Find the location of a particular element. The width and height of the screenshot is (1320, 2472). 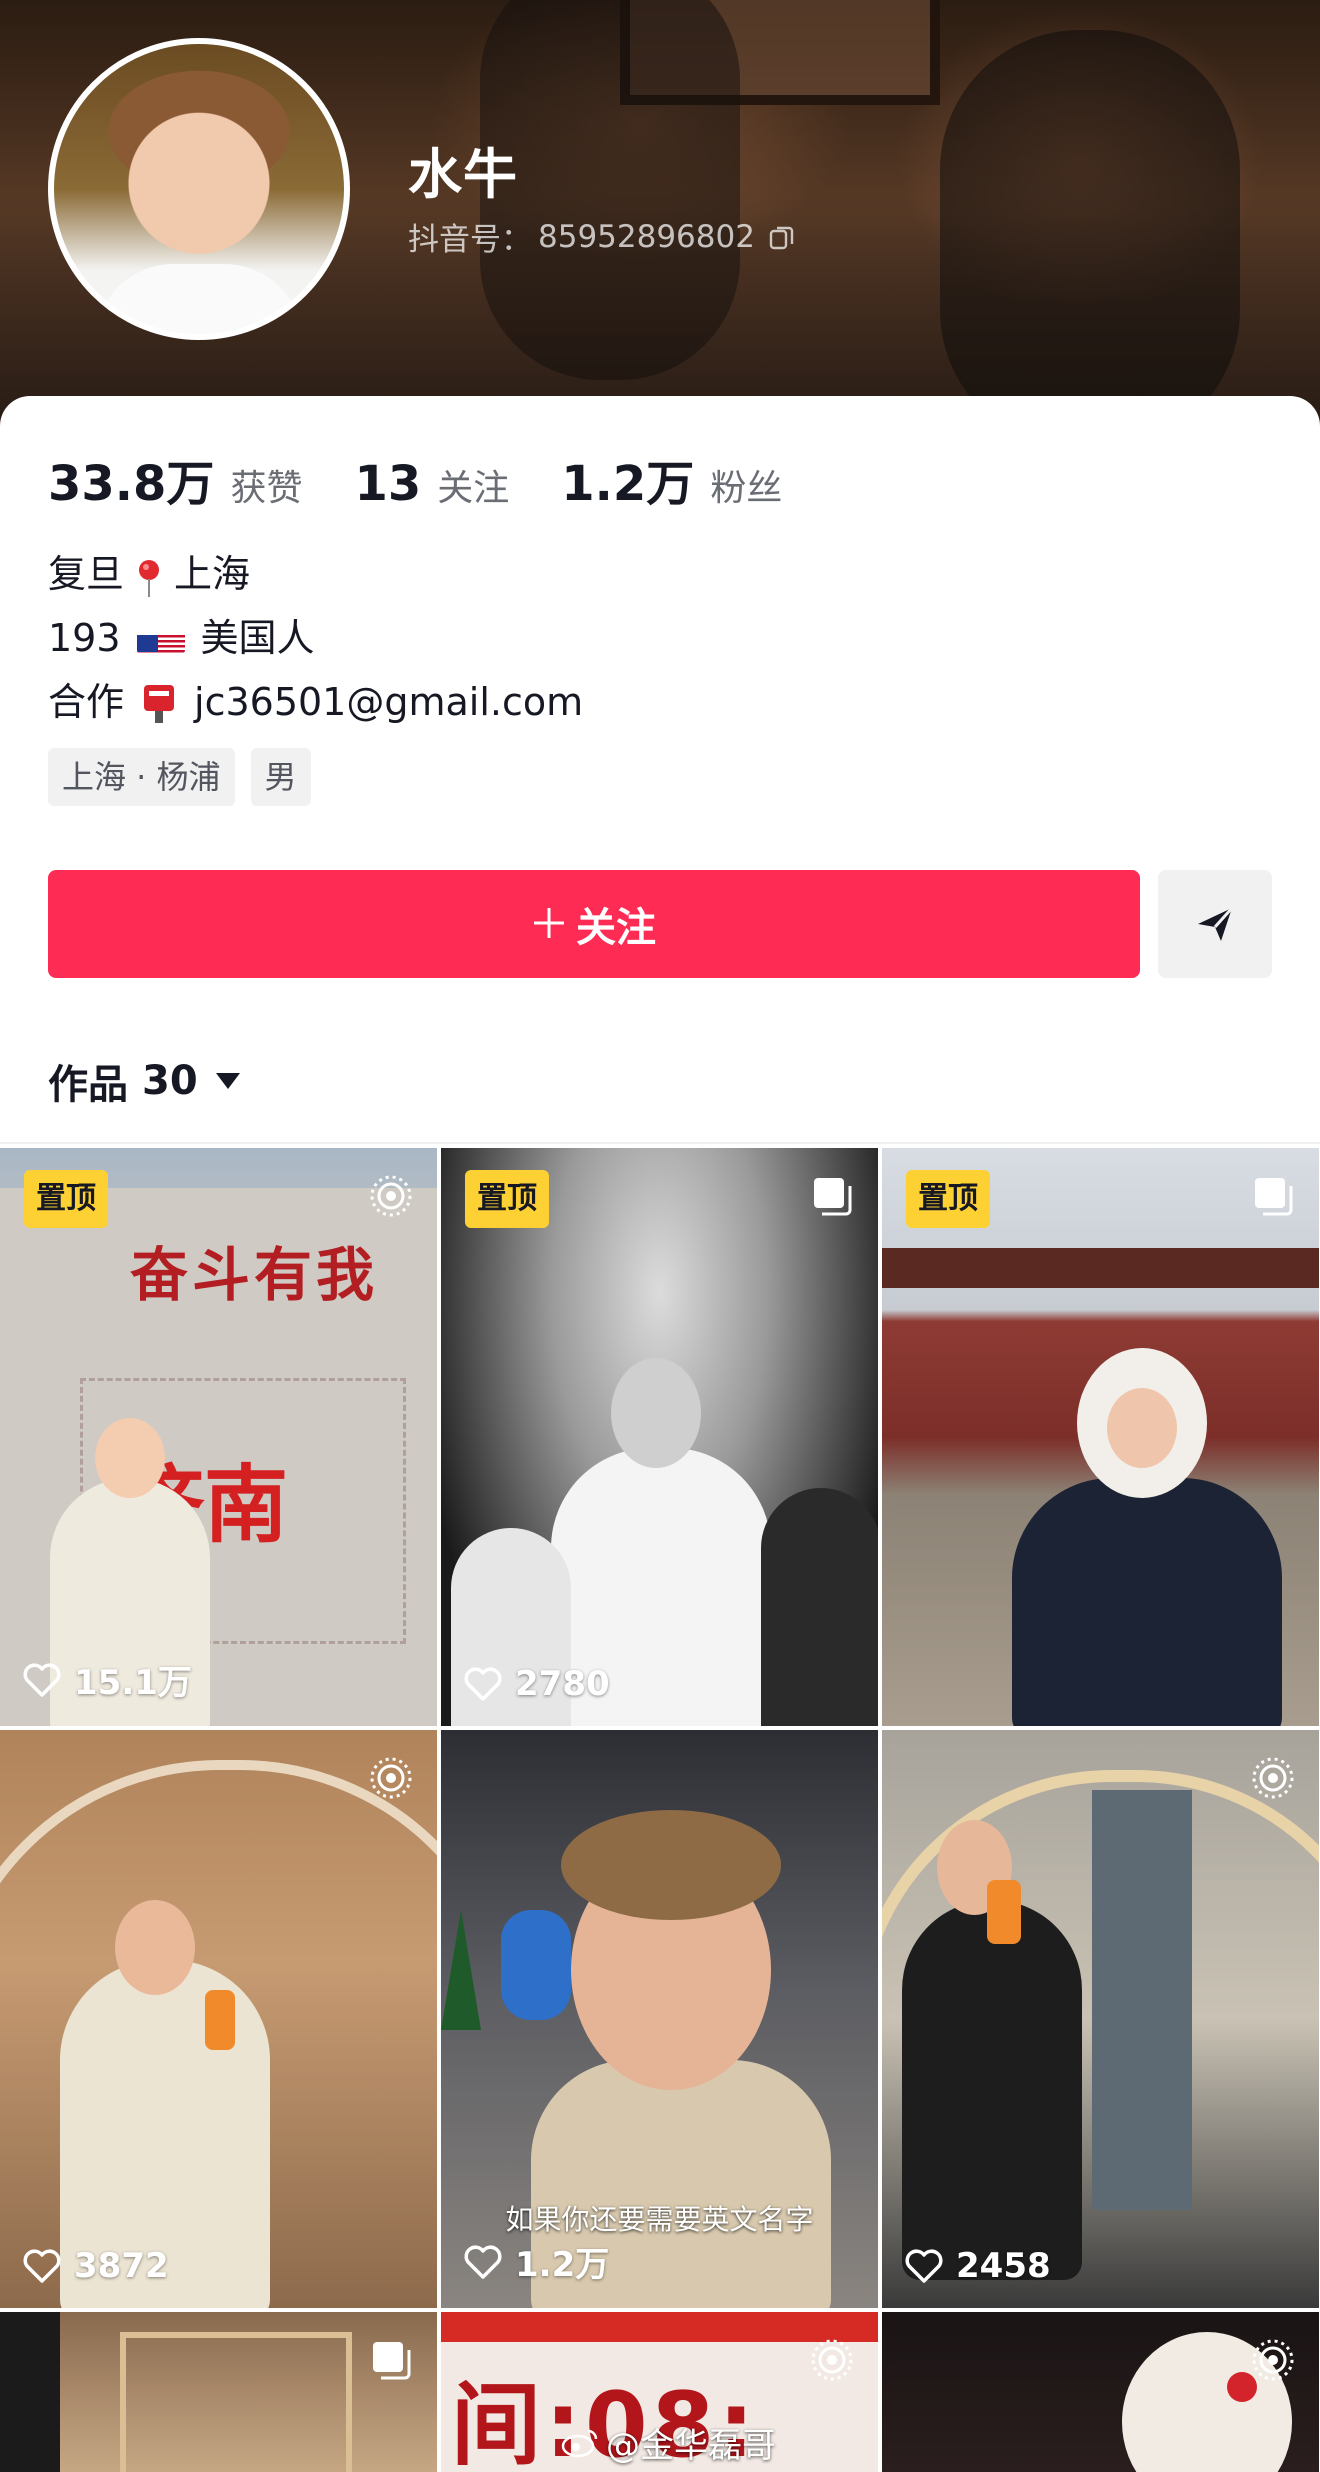

tag-gender: 男 is located at coordinates (280, 777).